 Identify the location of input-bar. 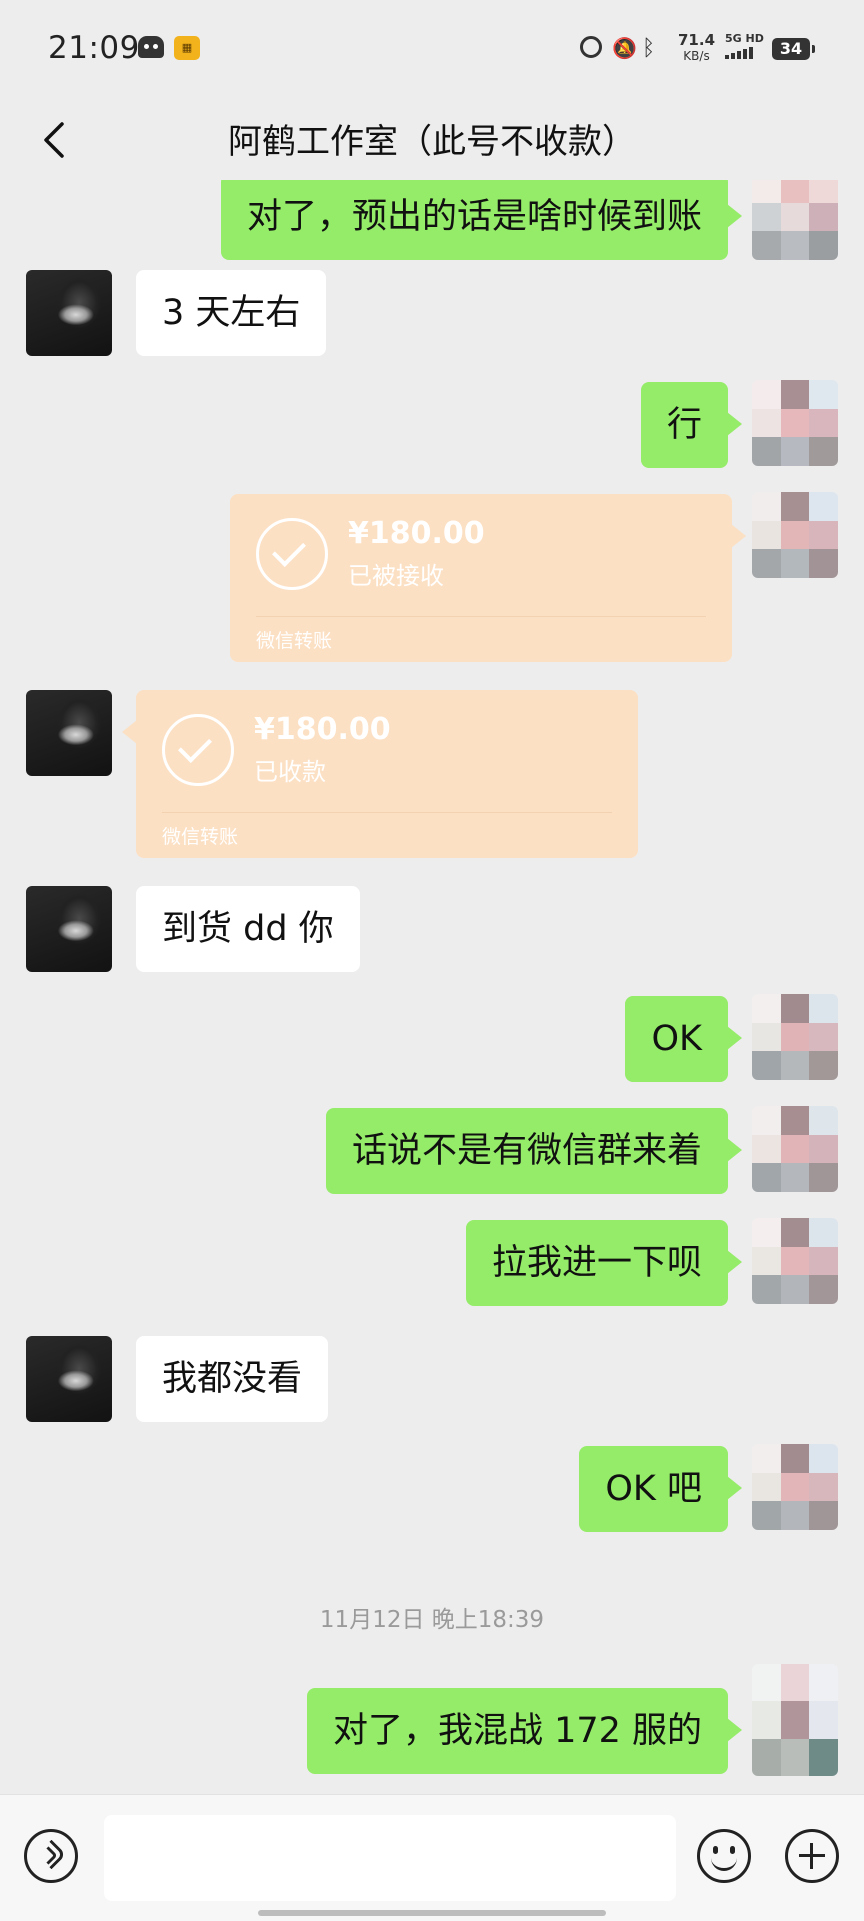
(432, 1857).